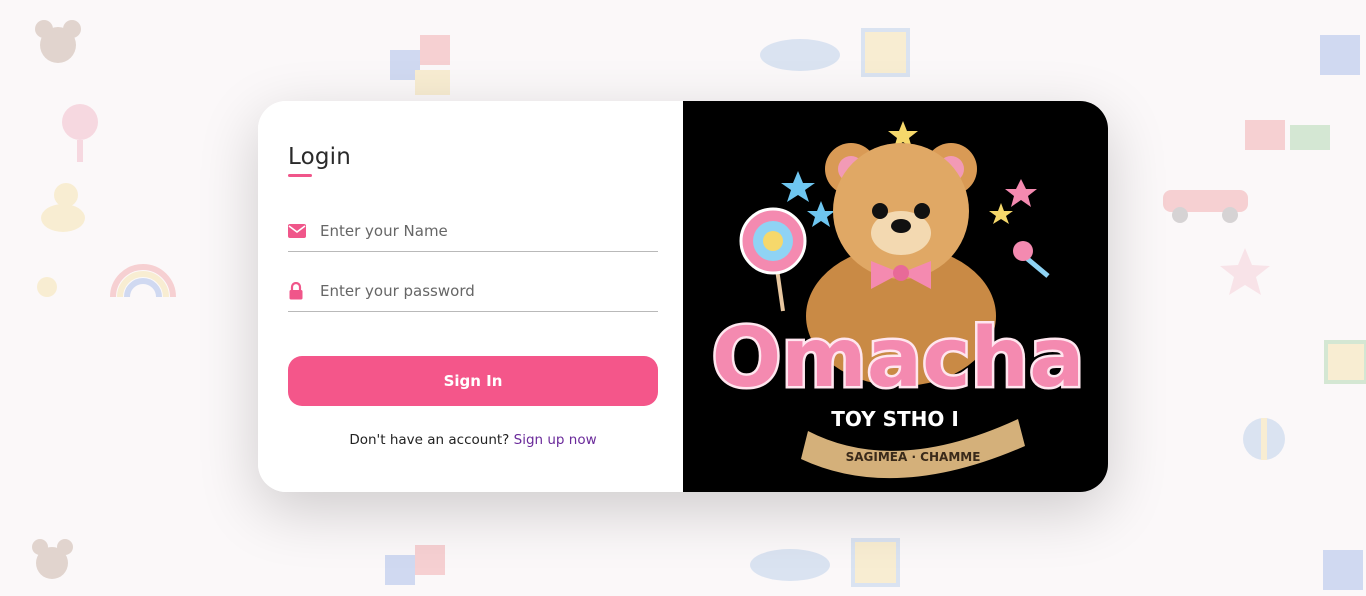 This screenshot has height=596, width=1366. Describe the element at coordinates (773, 259) in the screenshot. I see `lollipop-icon` at that location.